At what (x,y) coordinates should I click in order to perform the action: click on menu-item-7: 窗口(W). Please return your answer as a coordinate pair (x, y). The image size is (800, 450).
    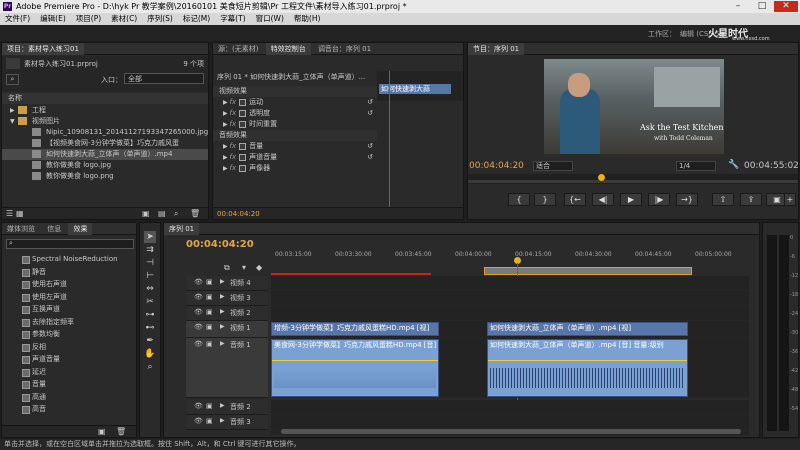
    Looking at the image, I should click on (270, 19).